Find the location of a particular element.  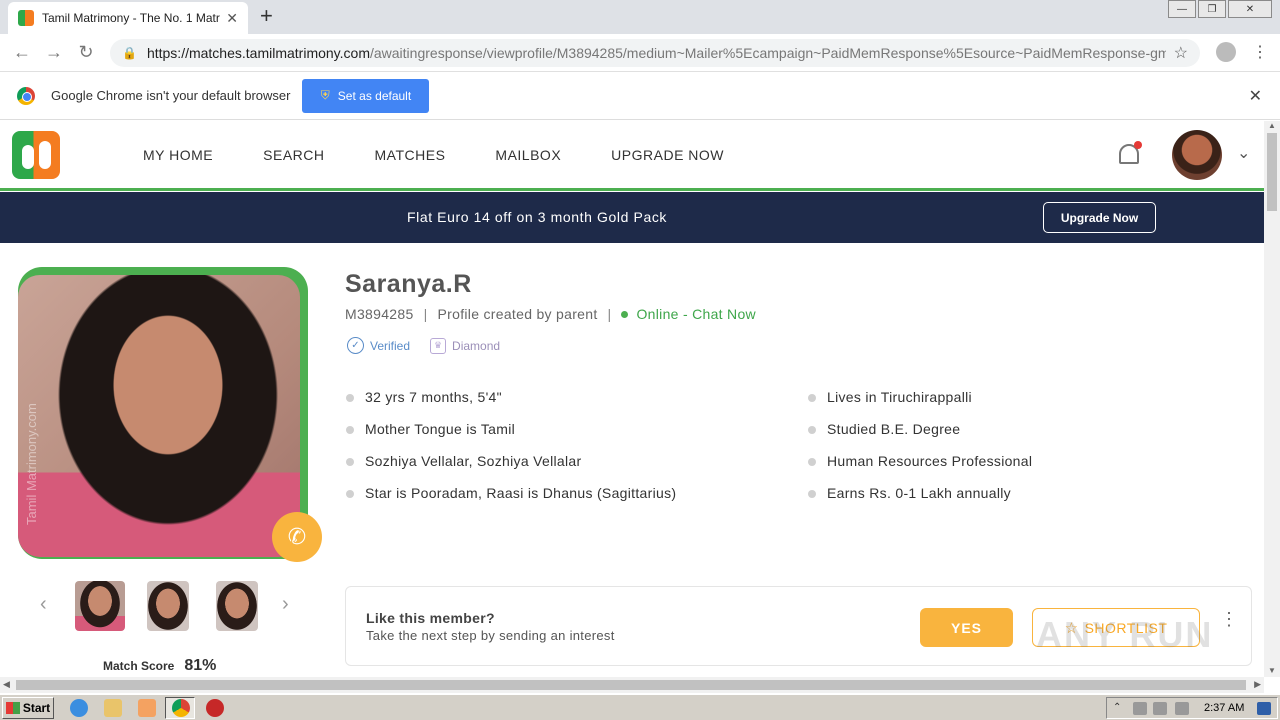

promo-text: Flat Euro 14 off on 3 month Gold Pack is located at coordinates (537, 217).